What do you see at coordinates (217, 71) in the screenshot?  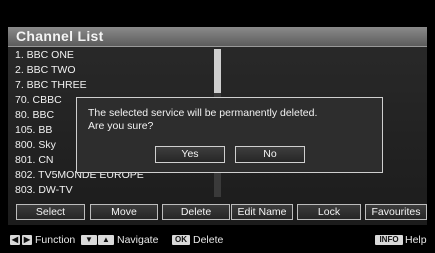 I see `scrollbar-thumb` at bounding box center [217, 71].